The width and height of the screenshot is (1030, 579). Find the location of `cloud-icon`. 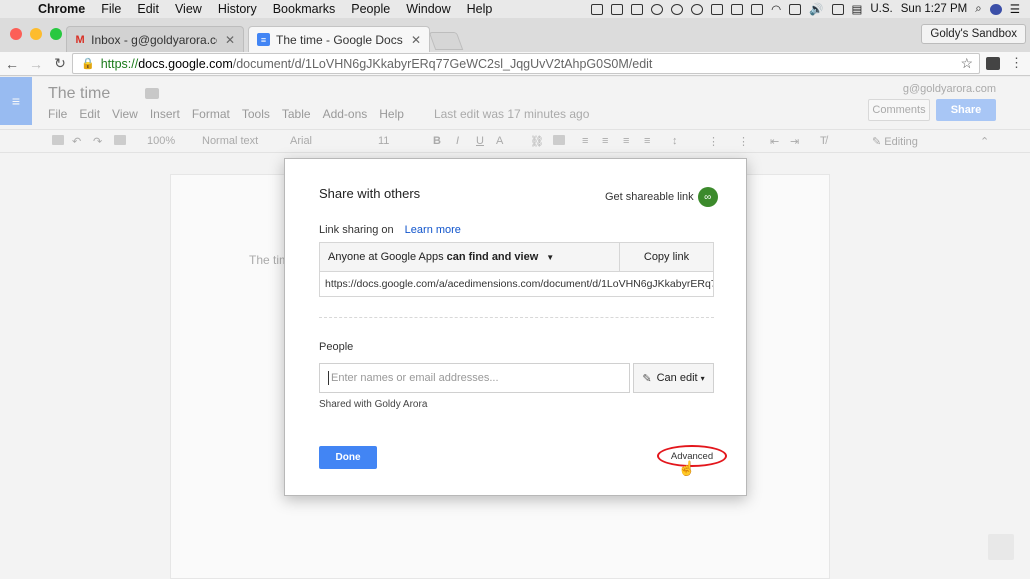

cloud-icon is located at coordinates (677, 9).